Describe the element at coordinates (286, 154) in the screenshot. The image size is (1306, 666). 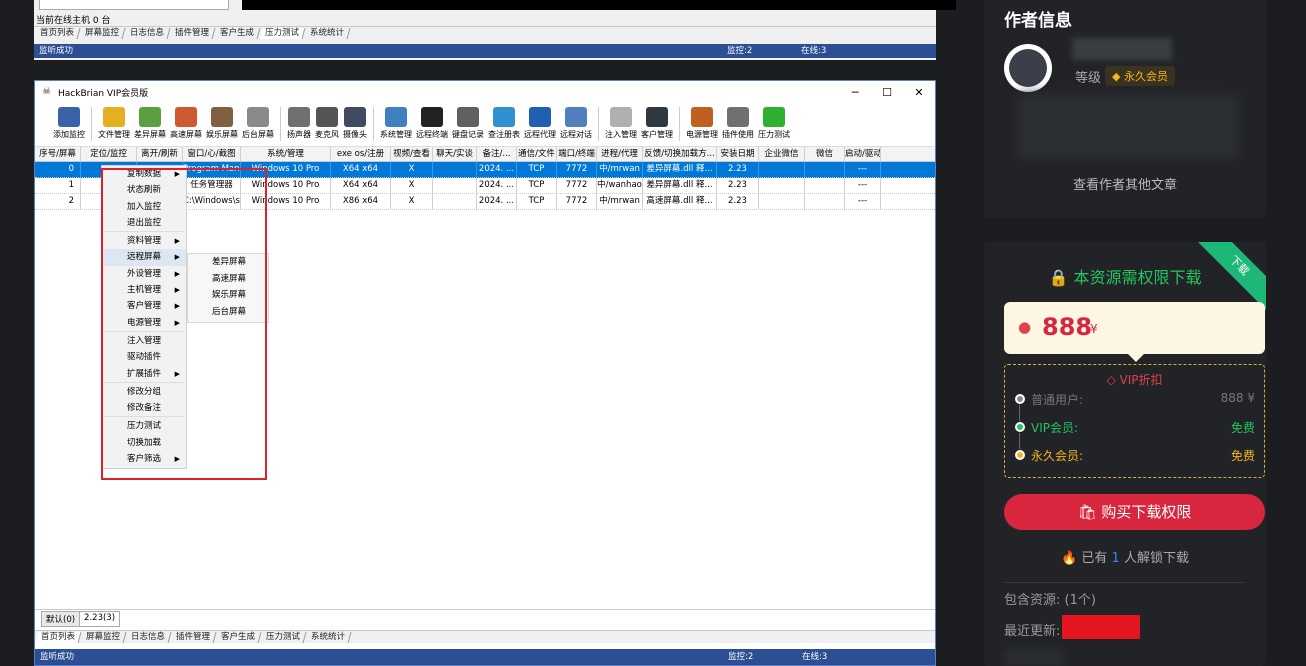
I see `column-header: 系统/管理` at that location.